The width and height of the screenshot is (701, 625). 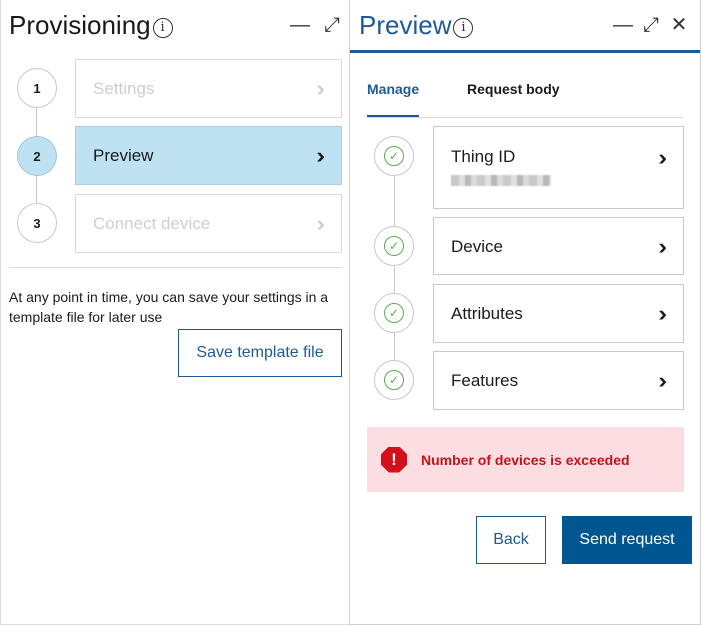 I want to click on preview-title: Preview i, so click(x=416, y=25).